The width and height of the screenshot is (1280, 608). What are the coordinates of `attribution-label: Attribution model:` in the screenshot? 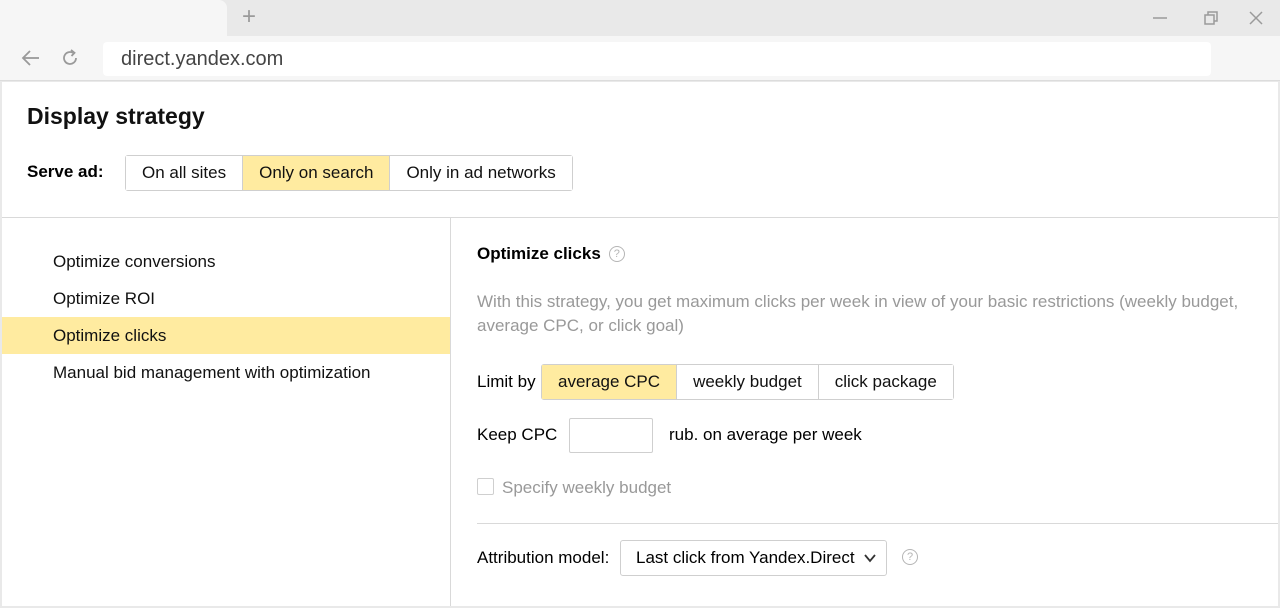 It's located at (543, 557).